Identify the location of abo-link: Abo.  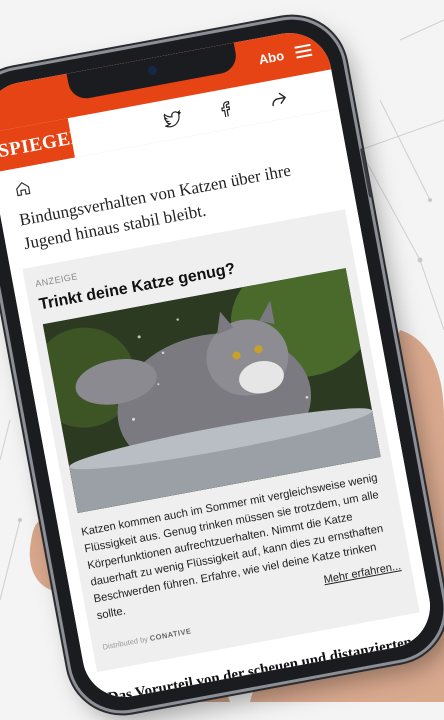
(272, 57).